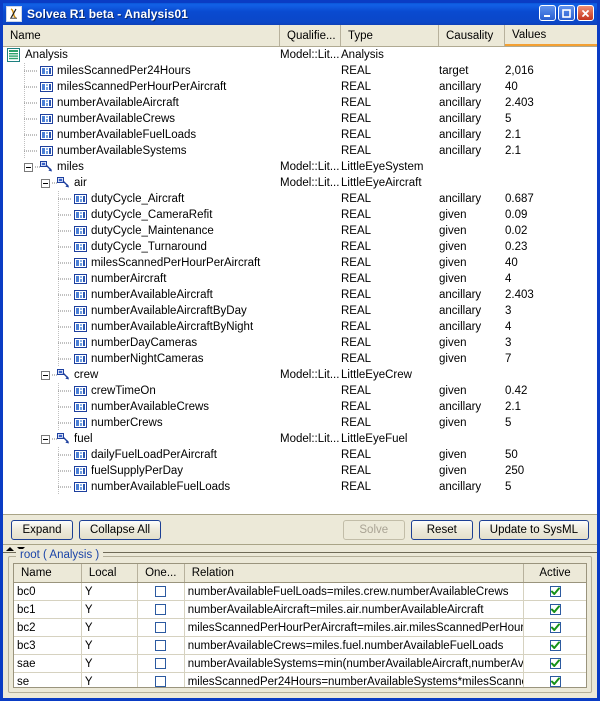  I want to click on tree-row: milesScannedPer24Hours REAL target 2,016, so click(300, 71).